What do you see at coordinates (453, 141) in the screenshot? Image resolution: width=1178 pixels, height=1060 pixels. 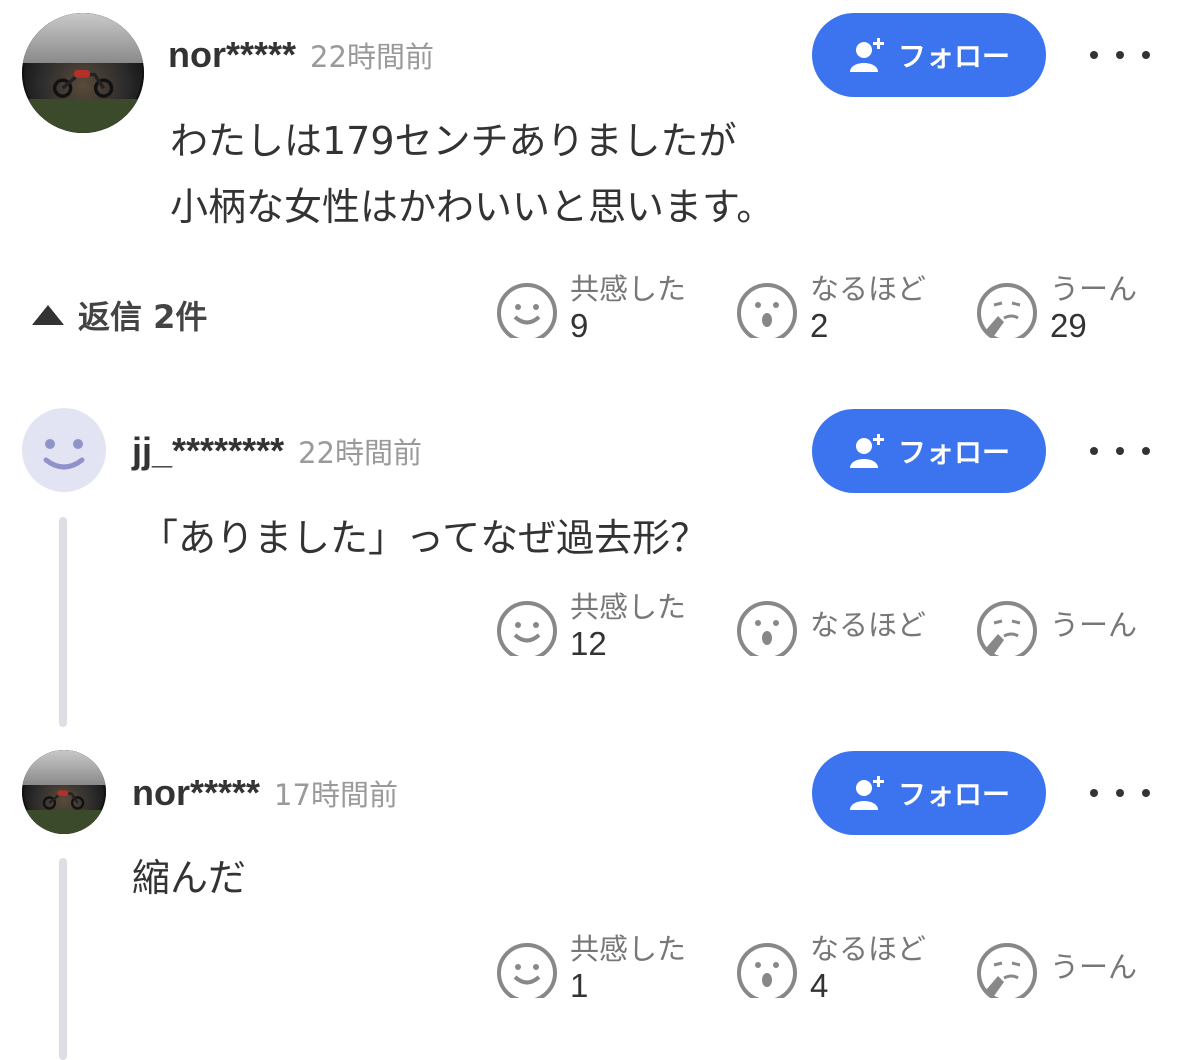 I see `comment-line: わたしは179センチありましたが` at bounding box center [453, 141].